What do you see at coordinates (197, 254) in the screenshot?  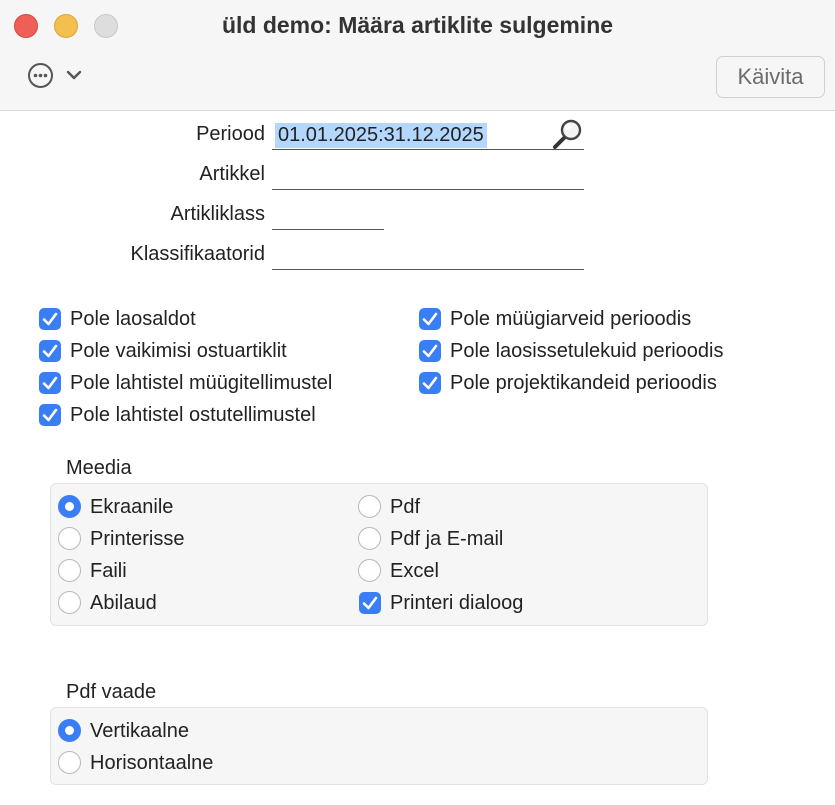 I see `classifiers-label: Klassifikaatorid` at bounding box center [197, 254].